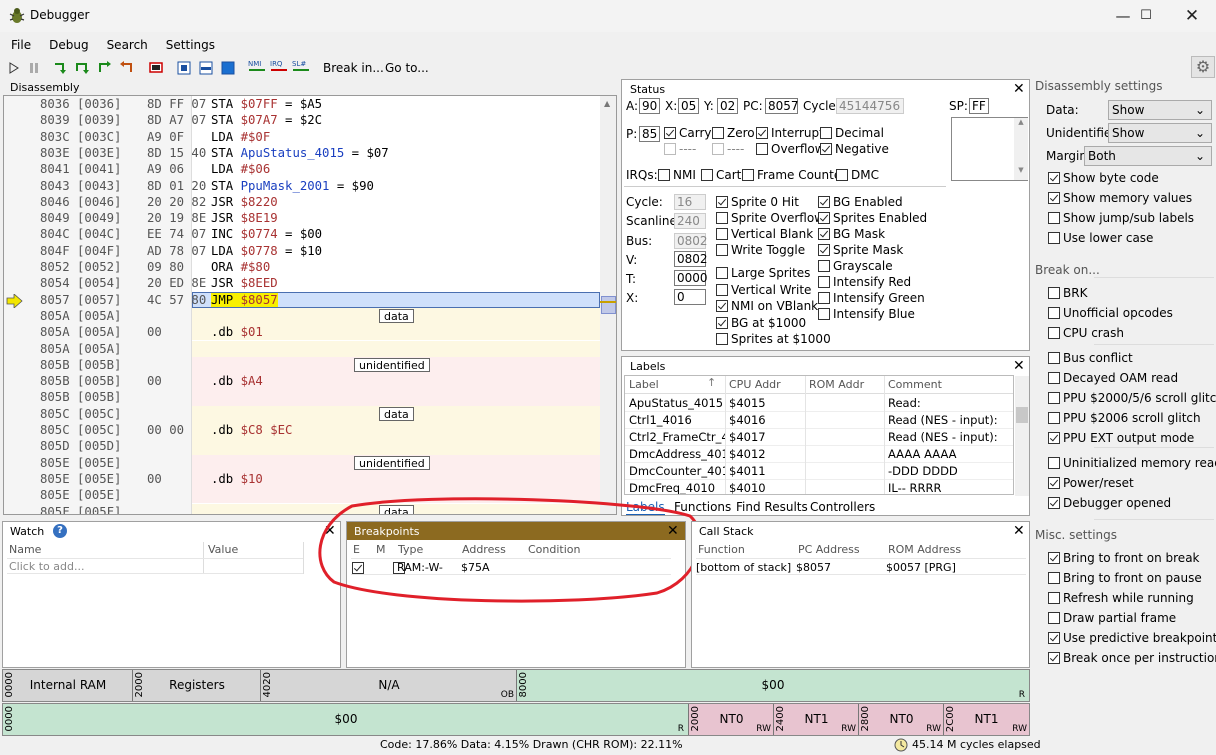 This screenshot has height=755, width=1216. I want to click on pause-icon, so click(34, 68).